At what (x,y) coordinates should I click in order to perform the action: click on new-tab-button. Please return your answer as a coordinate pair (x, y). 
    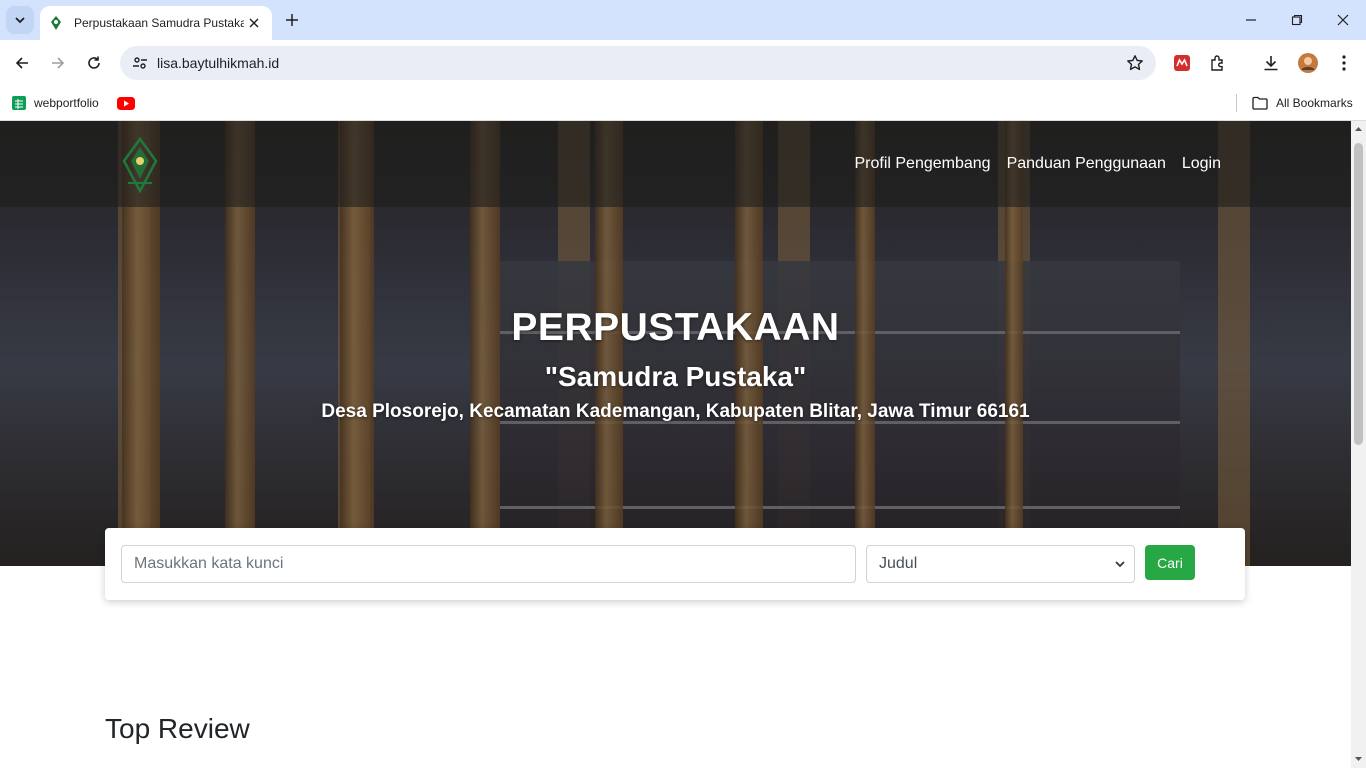
    Looking at the image, I should click on (292, 20).